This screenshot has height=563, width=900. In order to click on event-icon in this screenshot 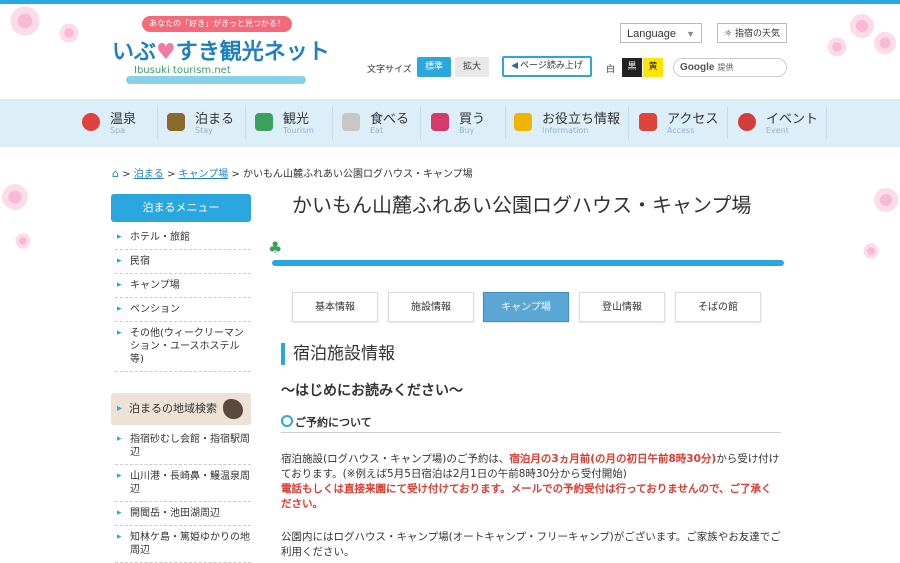, I will do `click(747, 122)`.